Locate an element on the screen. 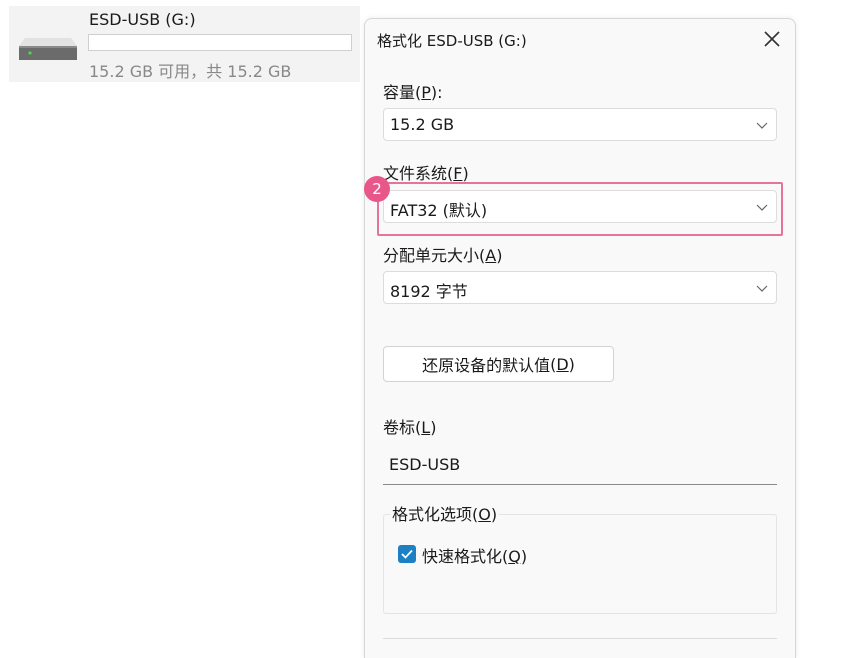 Image resolution: width=842 pixels, height=658 pixels. capacity-value: 15.2 GB is located at coordinates (422, 124).